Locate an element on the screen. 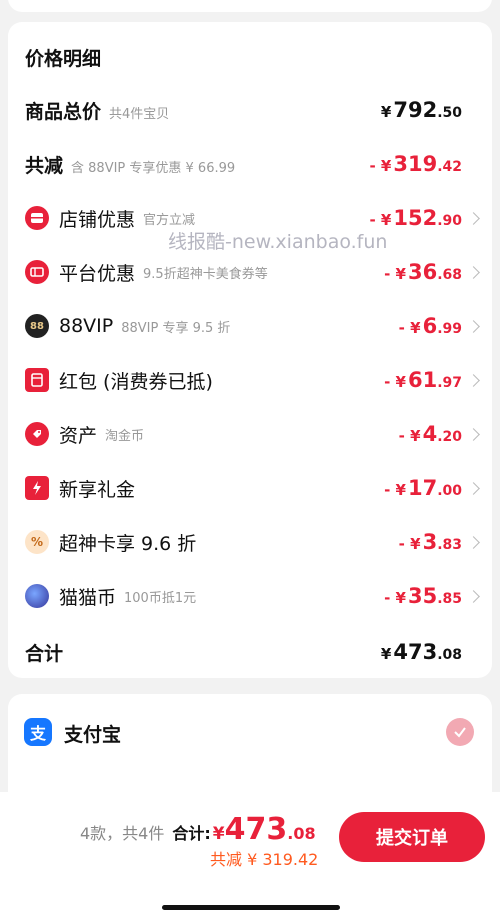  total-decimal: .08 is located at coordinates (301, 833).